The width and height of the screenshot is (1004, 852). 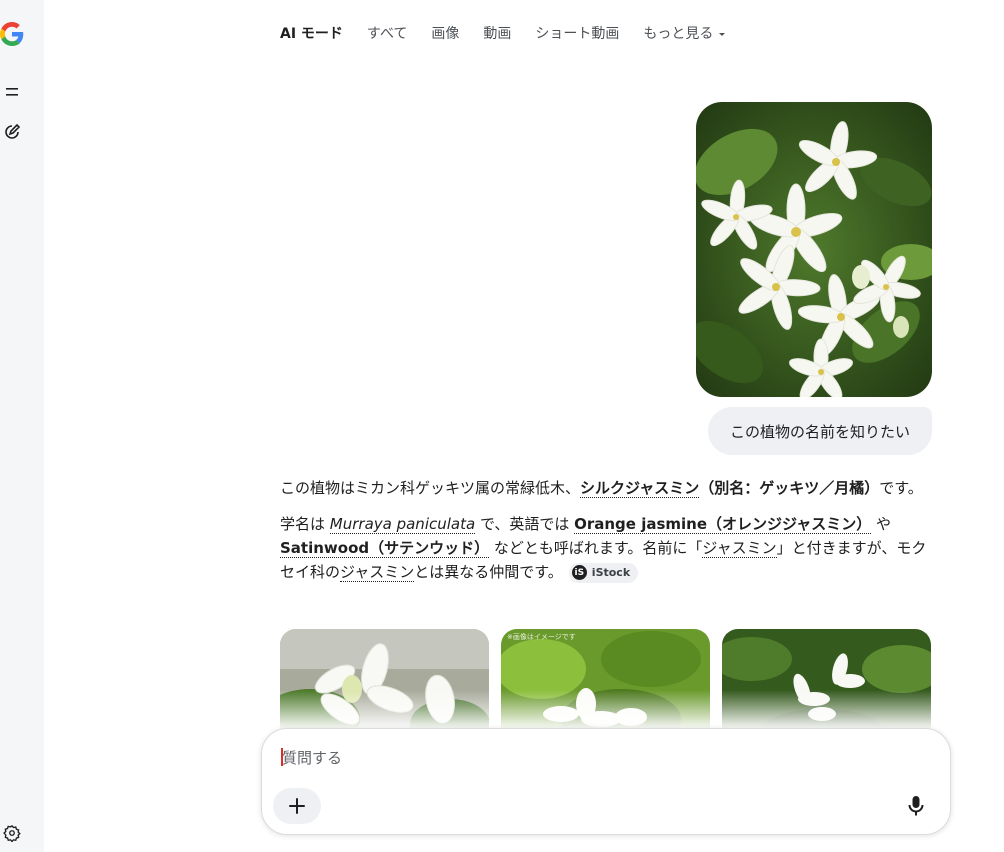 I want to click on answer-text: や, so click(x=881, y=524).